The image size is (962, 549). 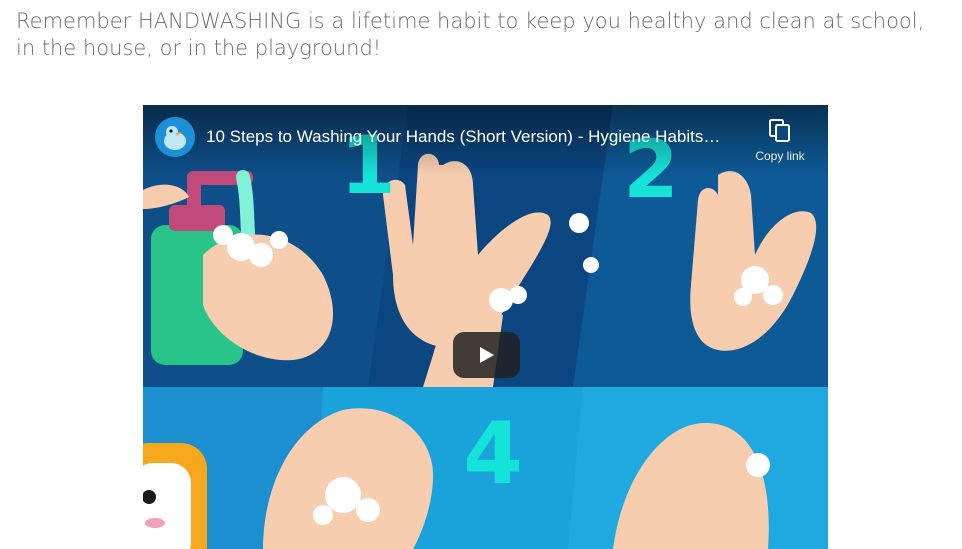 I want to click on play-icon, so click(x=487, y=355).